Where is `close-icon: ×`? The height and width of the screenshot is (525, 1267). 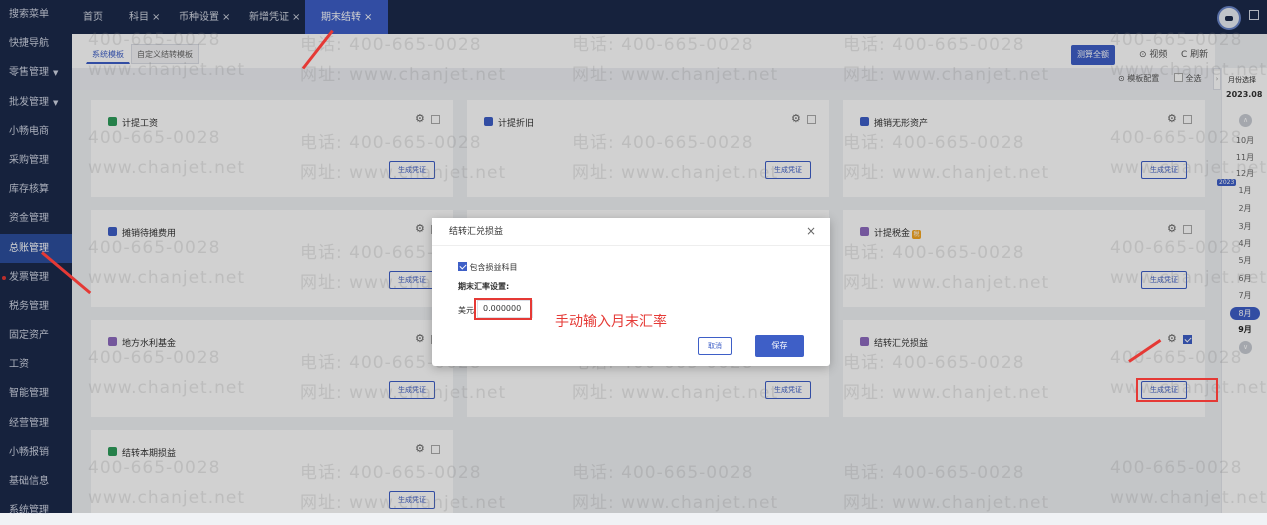
close-icon: × is located at coordinates (811, 231).